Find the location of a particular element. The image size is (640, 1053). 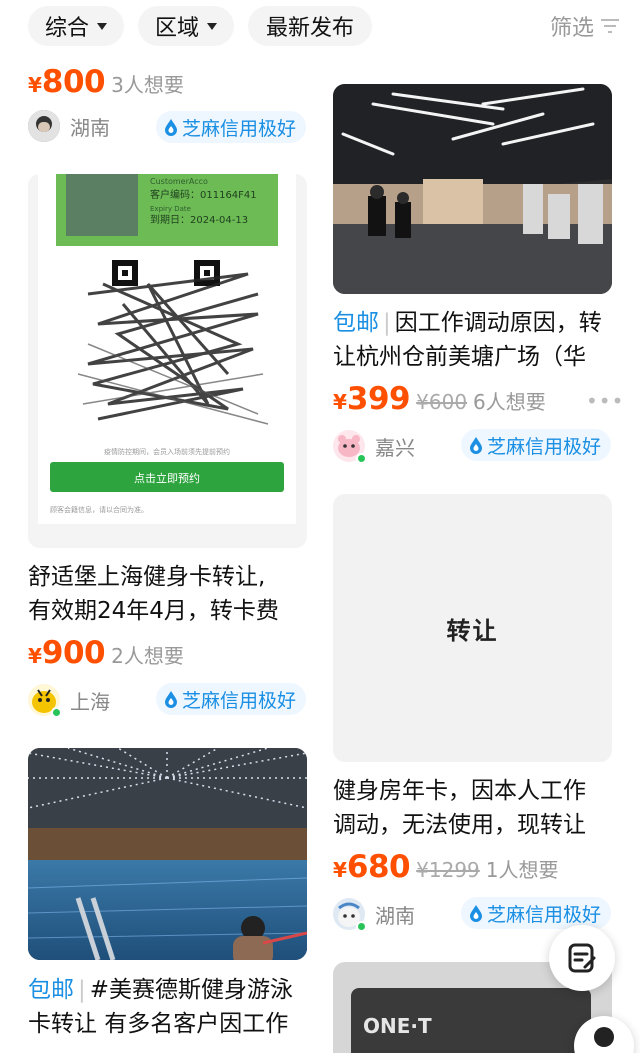

want-count: 6人想要 is located at coordinates (509, 402).